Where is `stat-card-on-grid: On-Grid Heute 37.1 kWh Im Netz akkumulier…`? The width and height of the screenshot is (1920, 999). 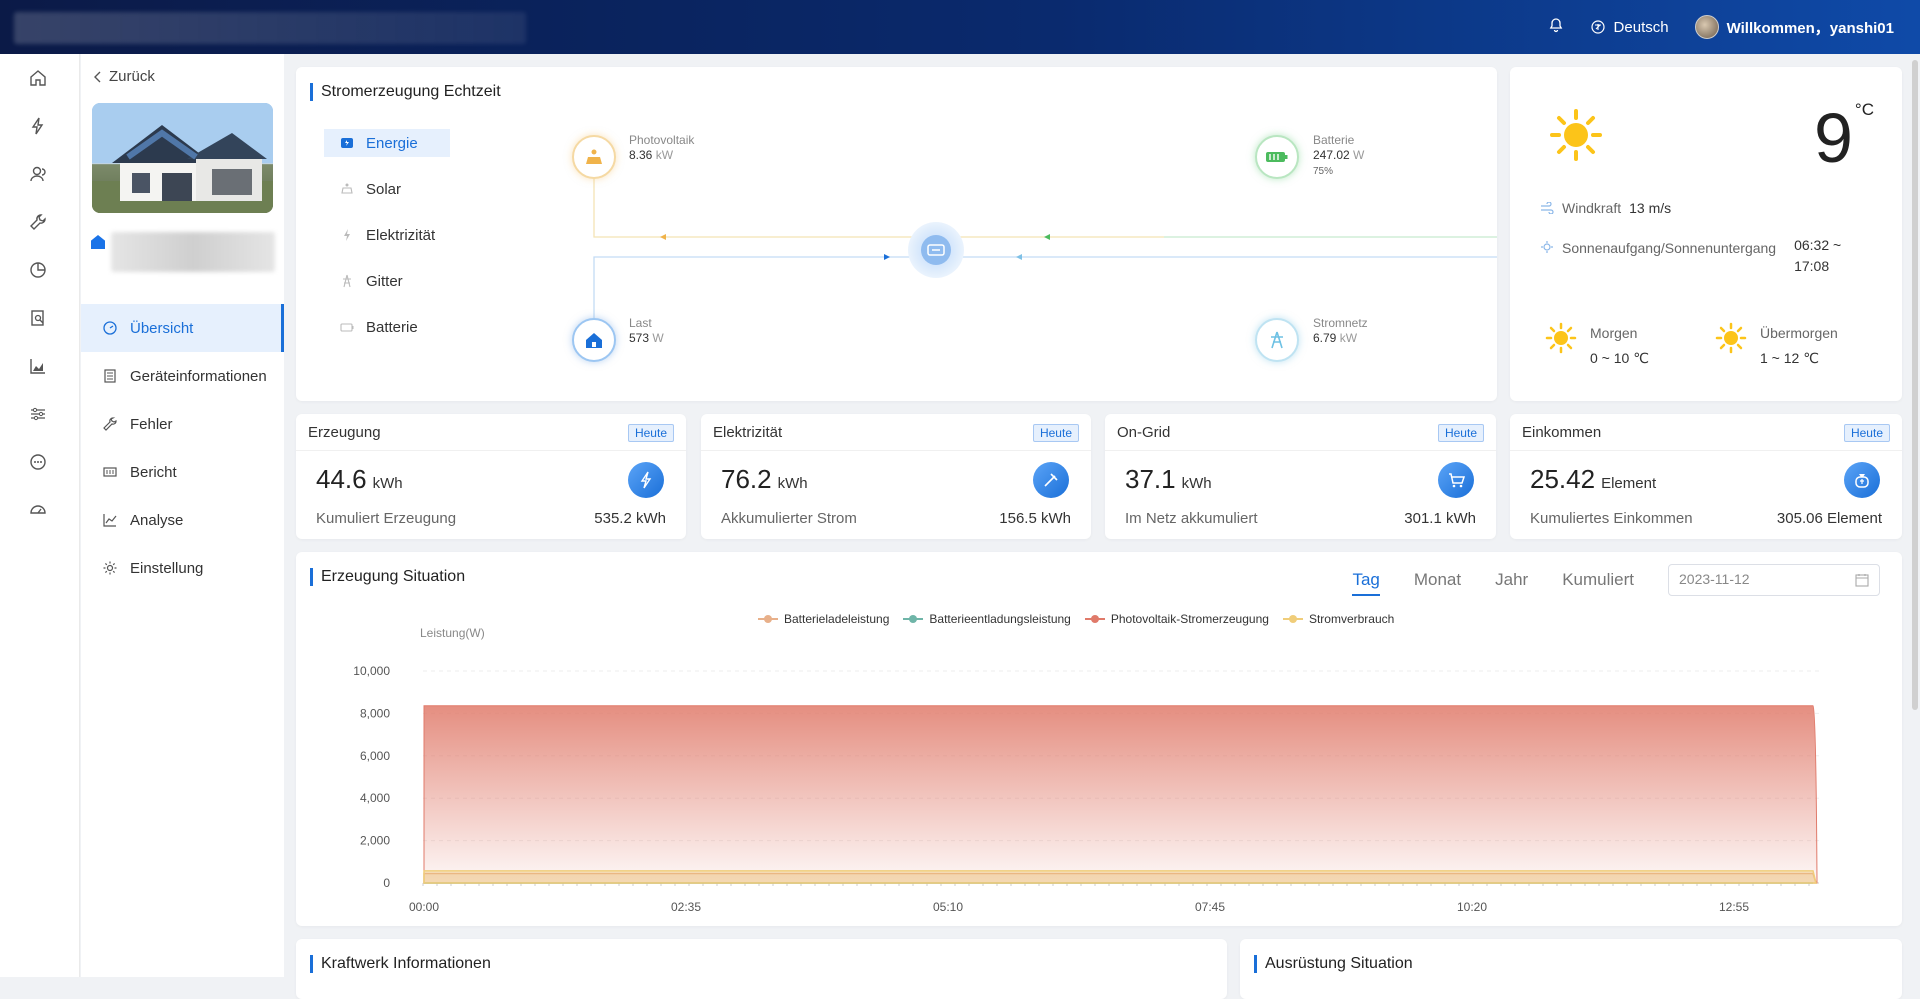
stat-card-on-grid: On-Grid Heute 37.1 kWh Im Netz akkumulier… is located at coordinates (1300, 476).